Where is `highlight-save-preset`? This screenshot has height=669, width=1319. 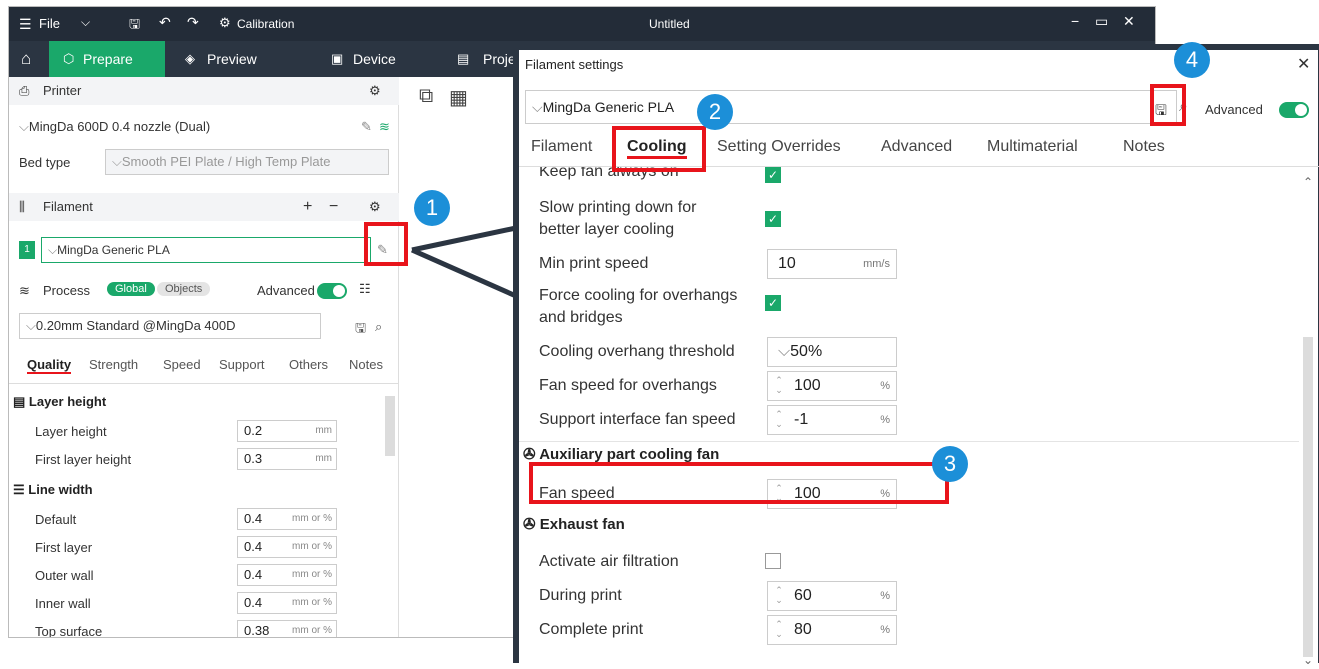
highlight-save-preset is located at coordinates (1168, 105).